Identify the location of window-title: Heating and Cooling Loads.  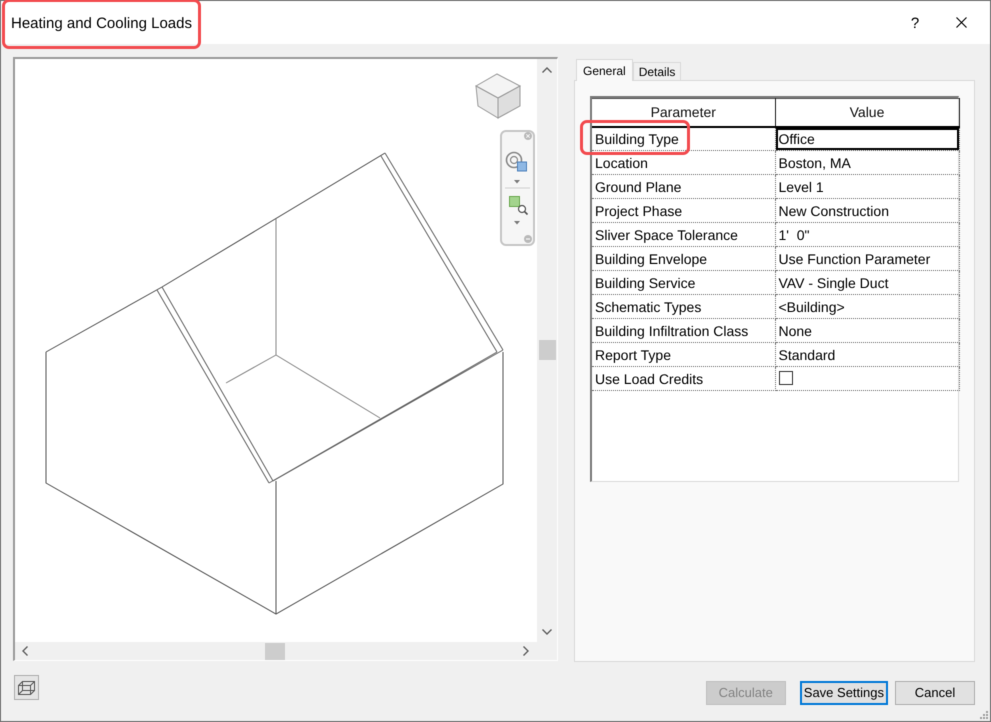
(101, 24).